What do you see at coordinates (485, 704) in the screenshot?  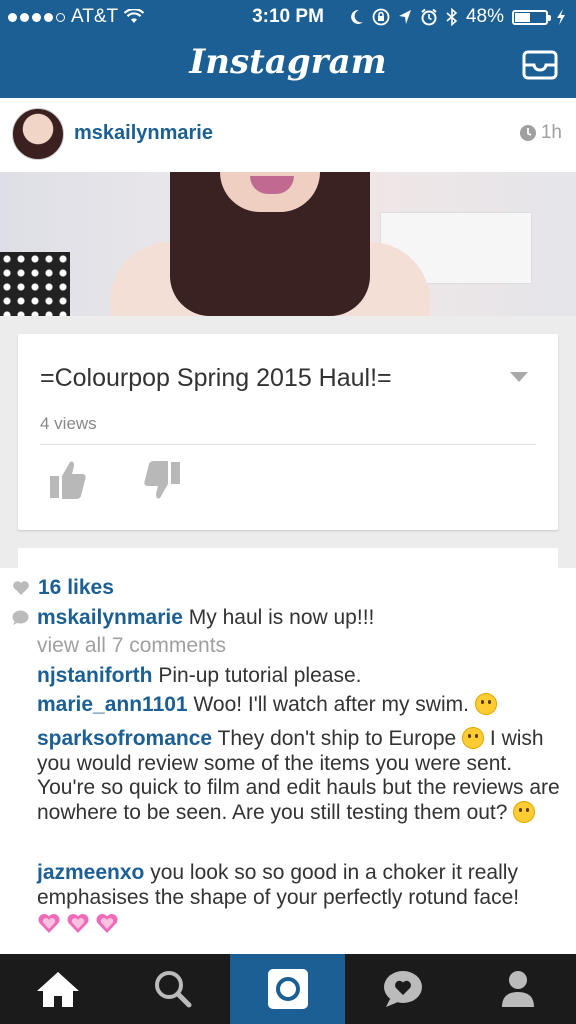 I see `smiling-emoji-icon` at bounding box center [485, 704].